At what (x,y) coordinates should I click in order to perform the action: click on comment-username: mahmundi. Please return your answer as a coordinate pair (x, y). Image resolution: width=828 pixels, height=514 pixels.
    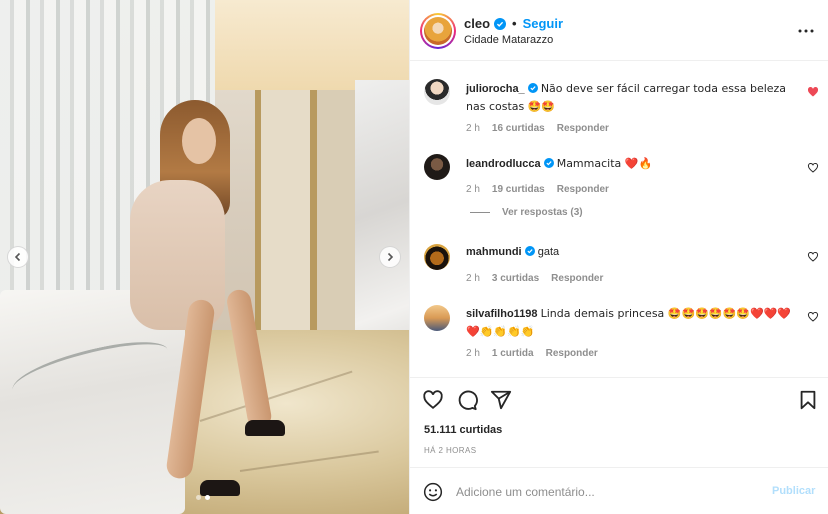
    Looking at the image, I should click on (494, 252).